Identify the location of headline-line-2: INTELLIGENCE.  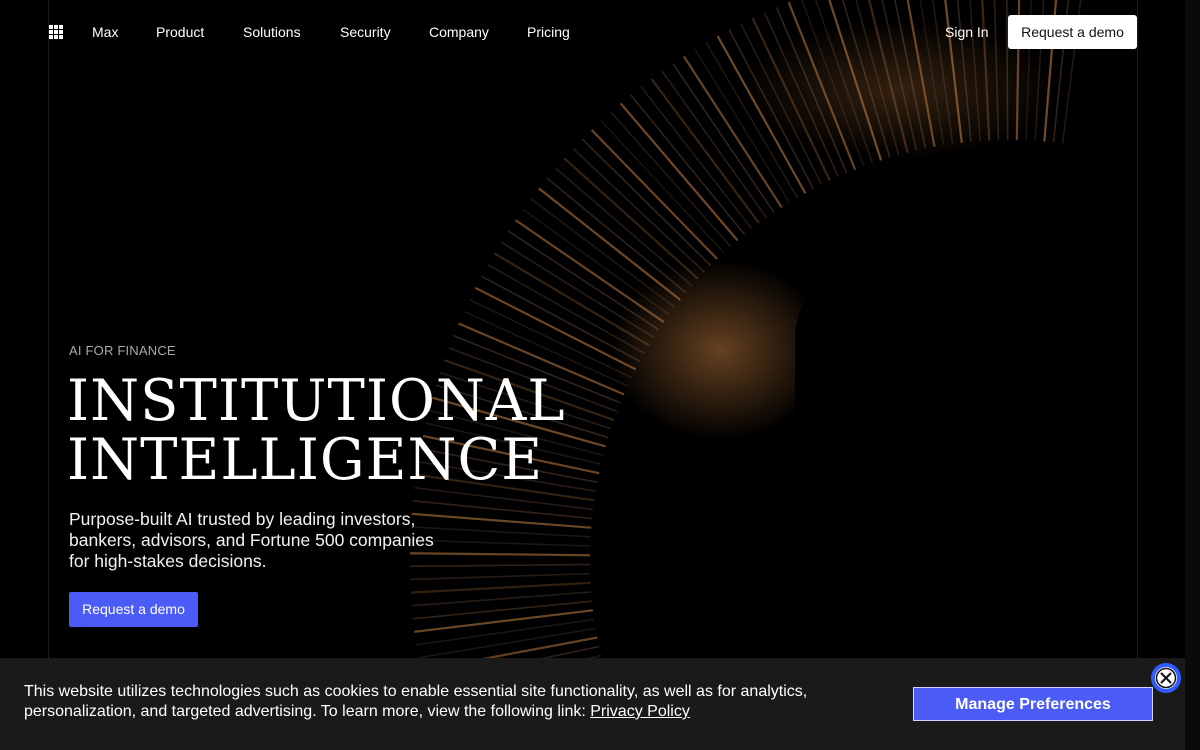
(305, 460).